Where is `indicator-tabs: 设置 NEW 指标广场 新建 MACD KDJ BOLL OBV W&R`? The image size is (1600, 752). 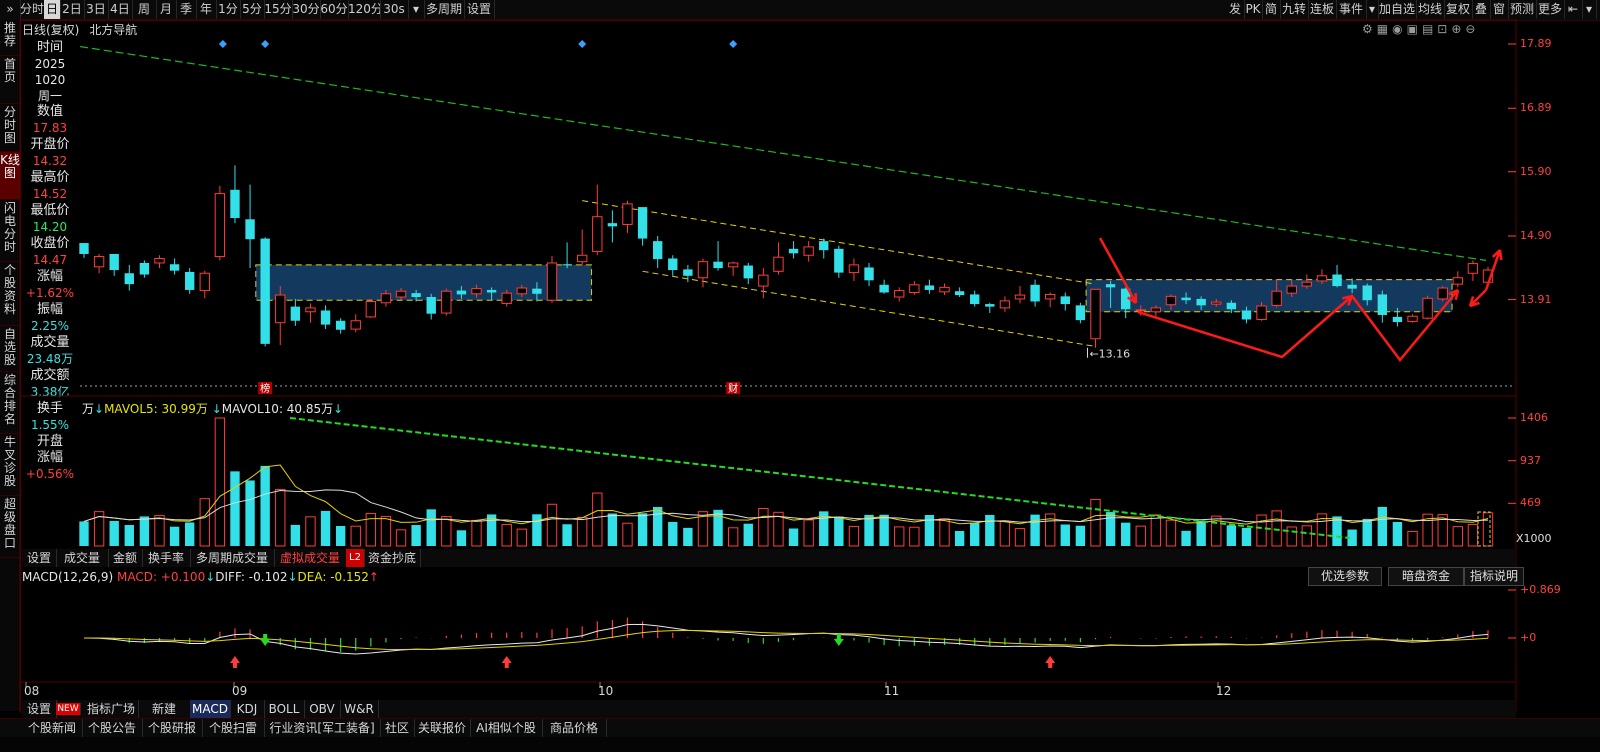
indicator-tabs: 设置 NEW 指标广场 新建 MACD KDJ BOLL OBV W&R is located at coordinates (769, 709).